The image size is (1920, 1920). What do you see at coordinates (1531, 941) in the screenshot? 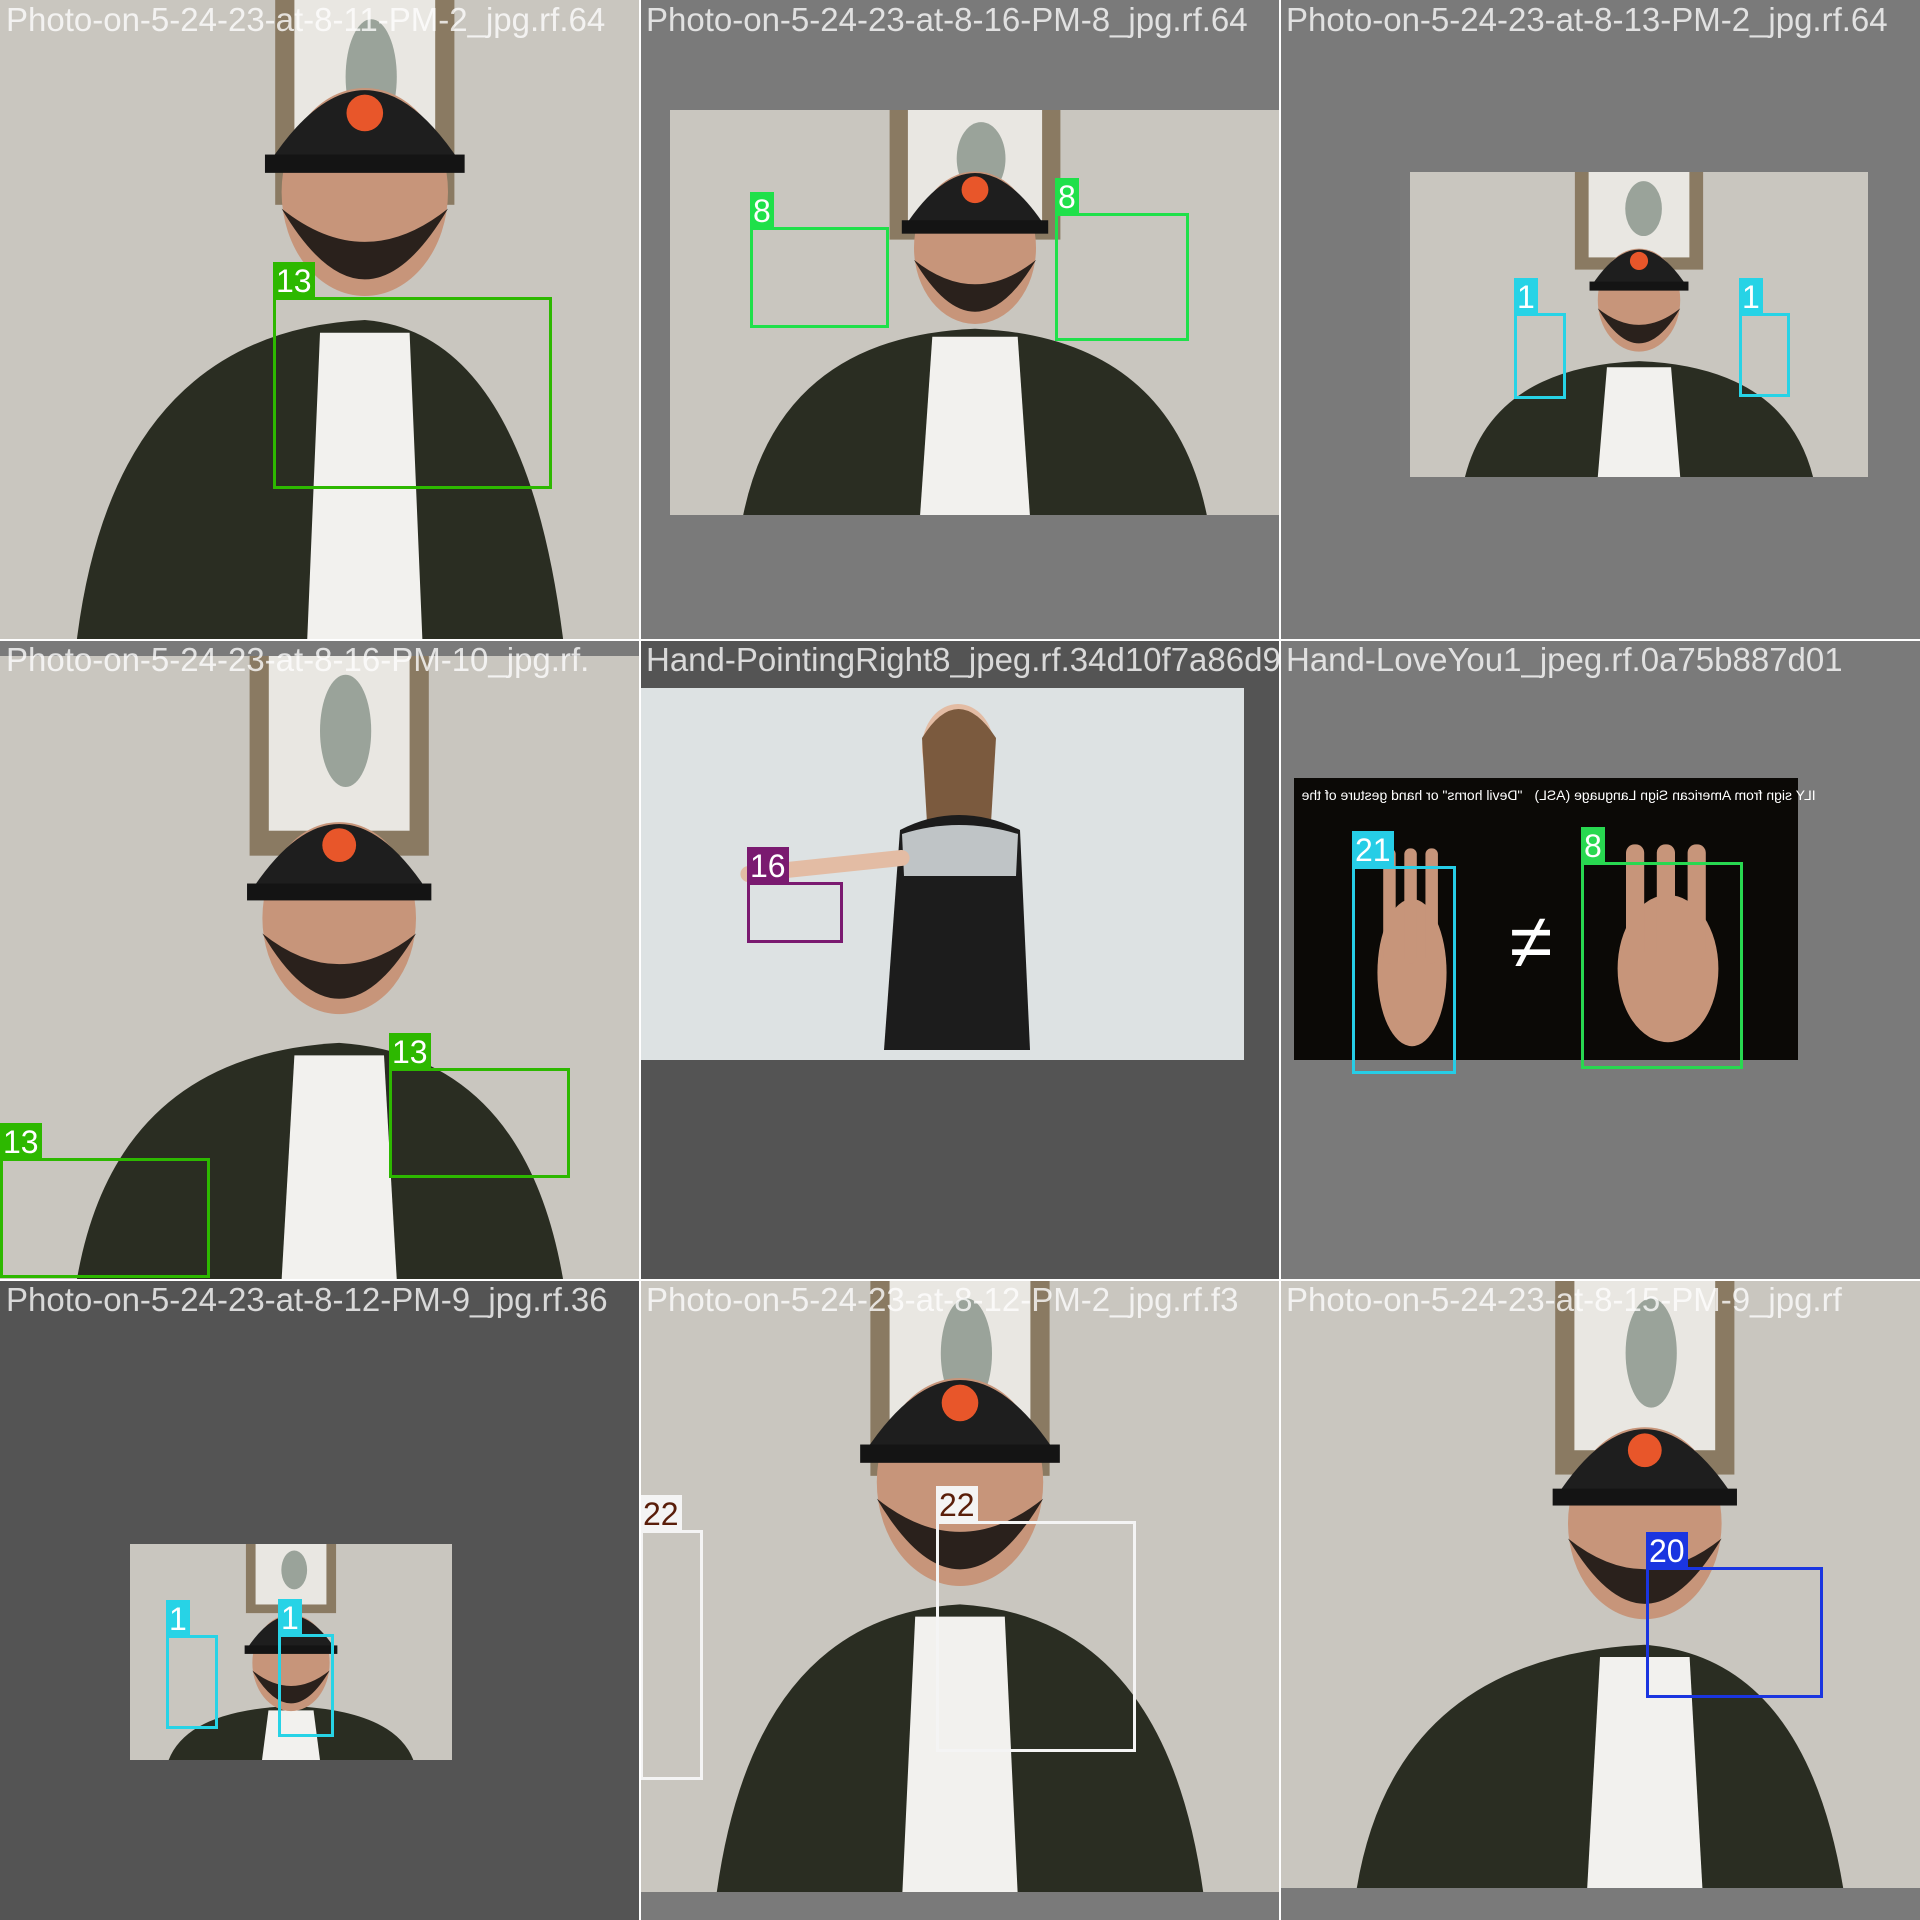
I see `not-equal-symbol: ≠` at bounding box center [1531, 941].